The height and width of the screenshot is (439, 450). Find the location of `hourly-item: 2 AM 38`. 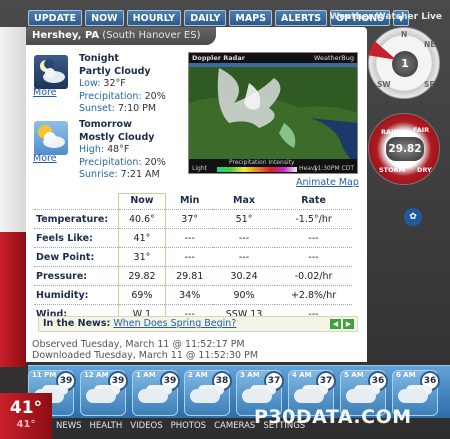

hourly-item: 2 AM 38 is located at coordinates (208, 393).